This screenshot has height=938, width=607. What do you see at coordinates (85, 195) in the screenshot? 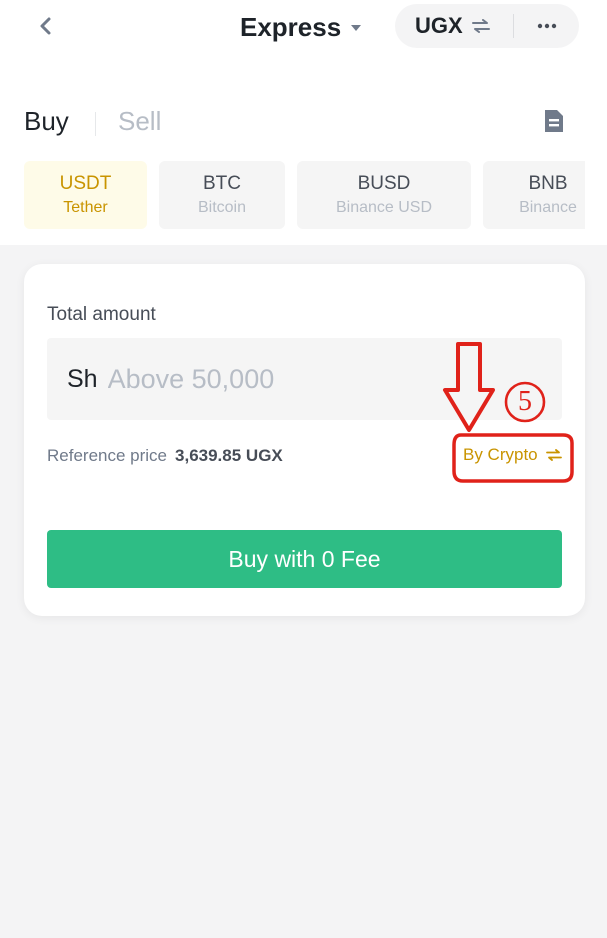
I see `crypto-chip-usdt: USDT Tether` at bounding box center [85, 195].